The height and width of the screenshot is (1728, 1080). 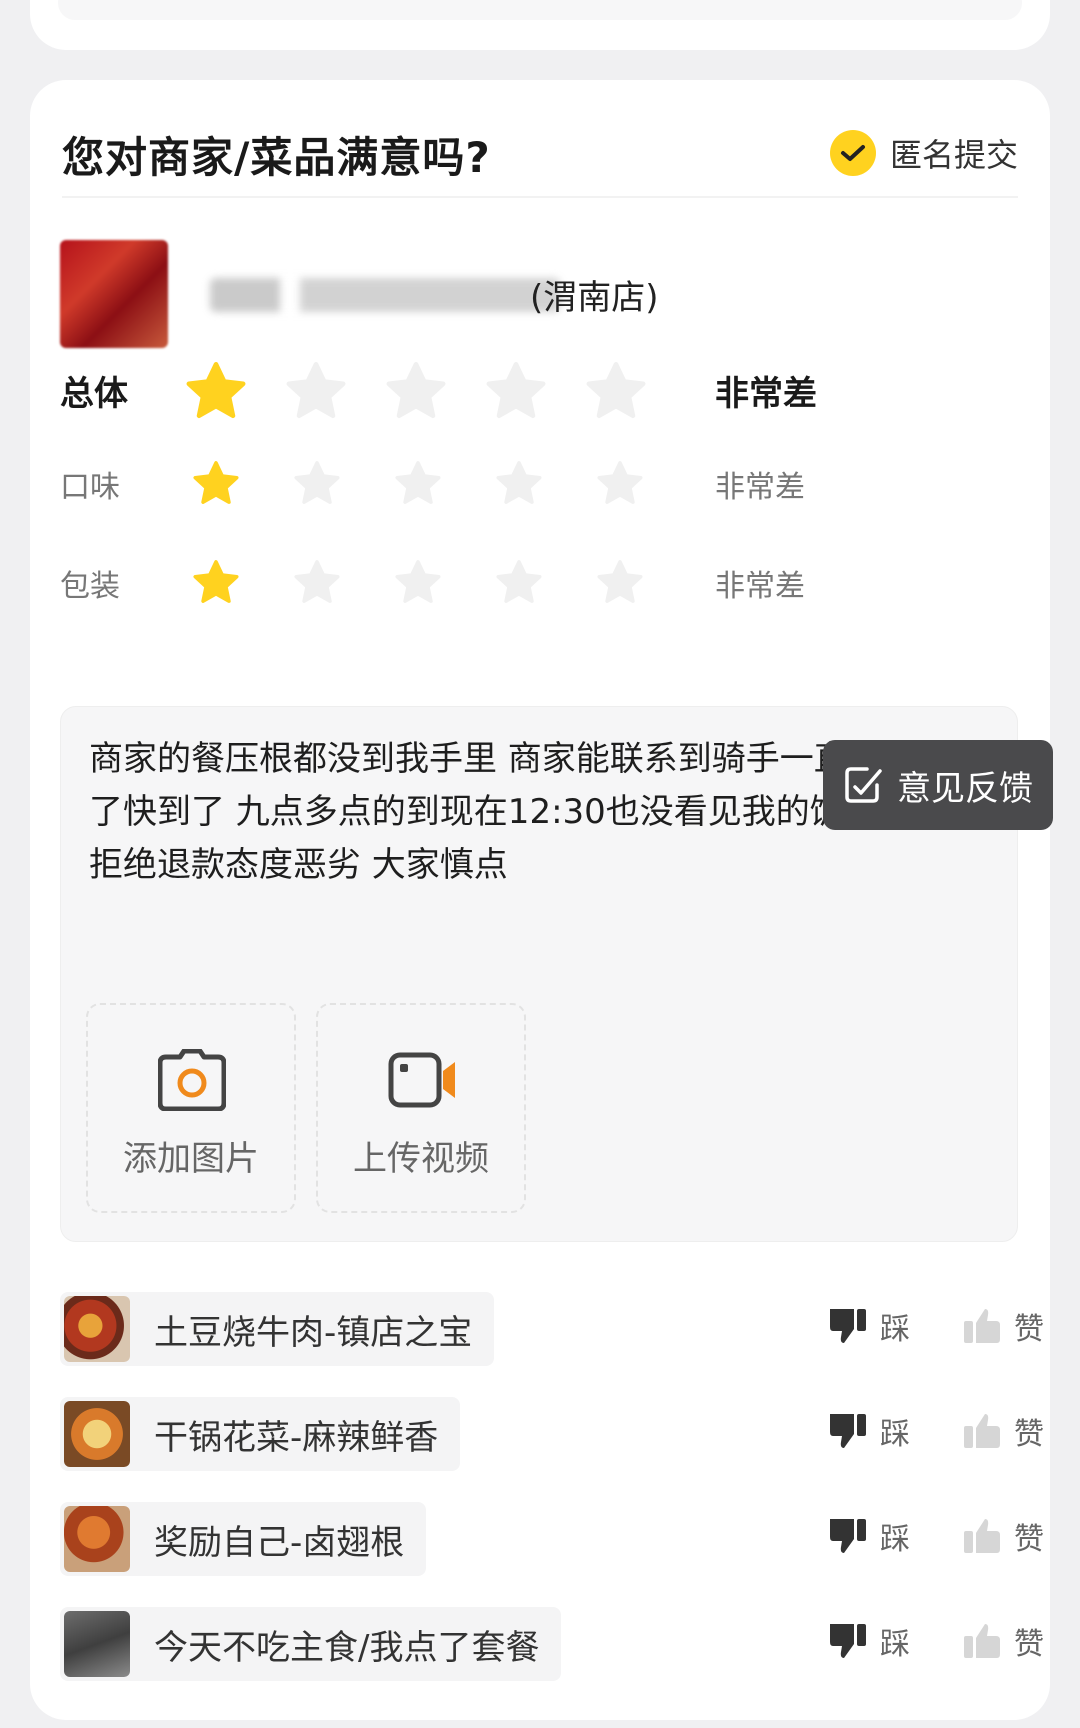 I want to click on review-header: 您对商家/菜品满意吗? 匿名提交, so click(x=540, y=153).